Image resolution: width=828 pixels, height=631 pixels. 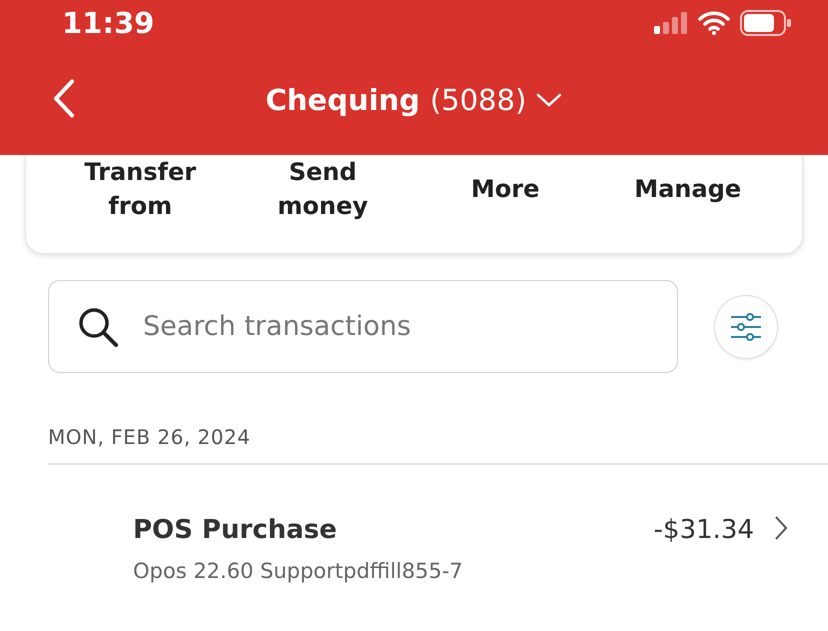 I want to click on action-button: Send money, so click(x=323, y=189).